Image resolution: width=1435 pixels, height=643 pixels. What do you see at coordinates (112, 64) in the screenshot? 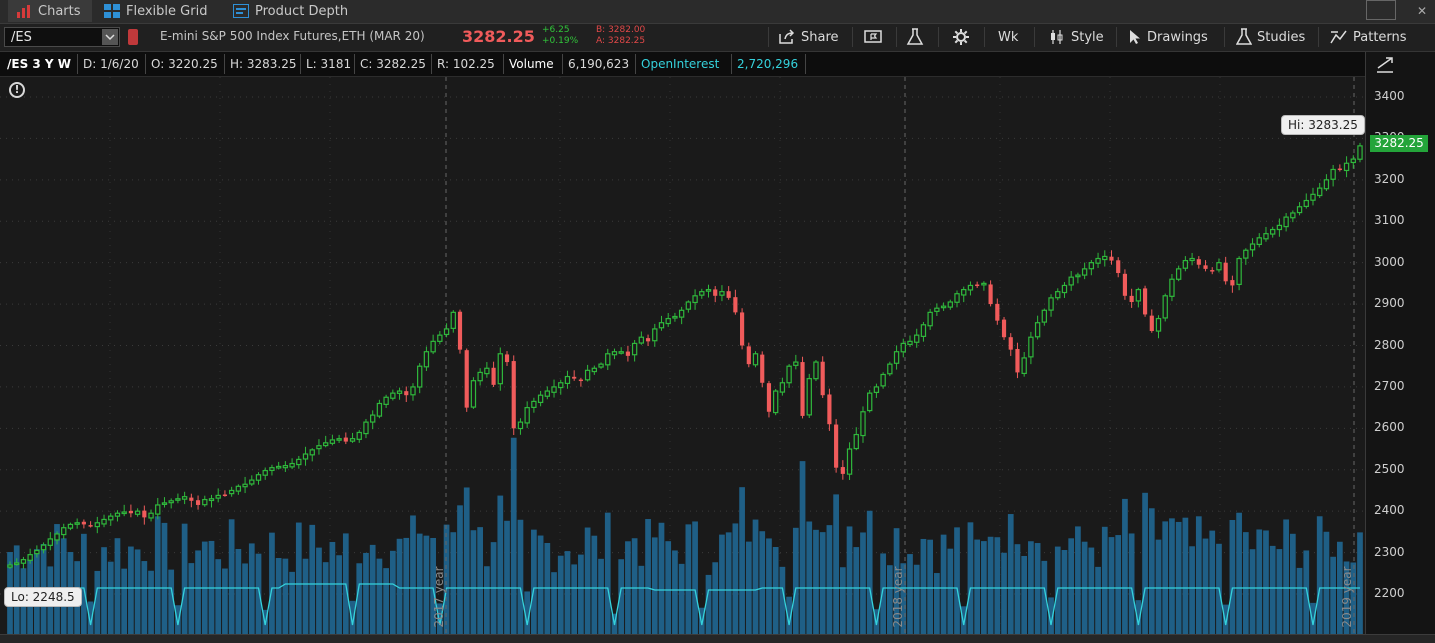
I see `bar-date: D: 1/6/20` at bounding box center [112, 64].